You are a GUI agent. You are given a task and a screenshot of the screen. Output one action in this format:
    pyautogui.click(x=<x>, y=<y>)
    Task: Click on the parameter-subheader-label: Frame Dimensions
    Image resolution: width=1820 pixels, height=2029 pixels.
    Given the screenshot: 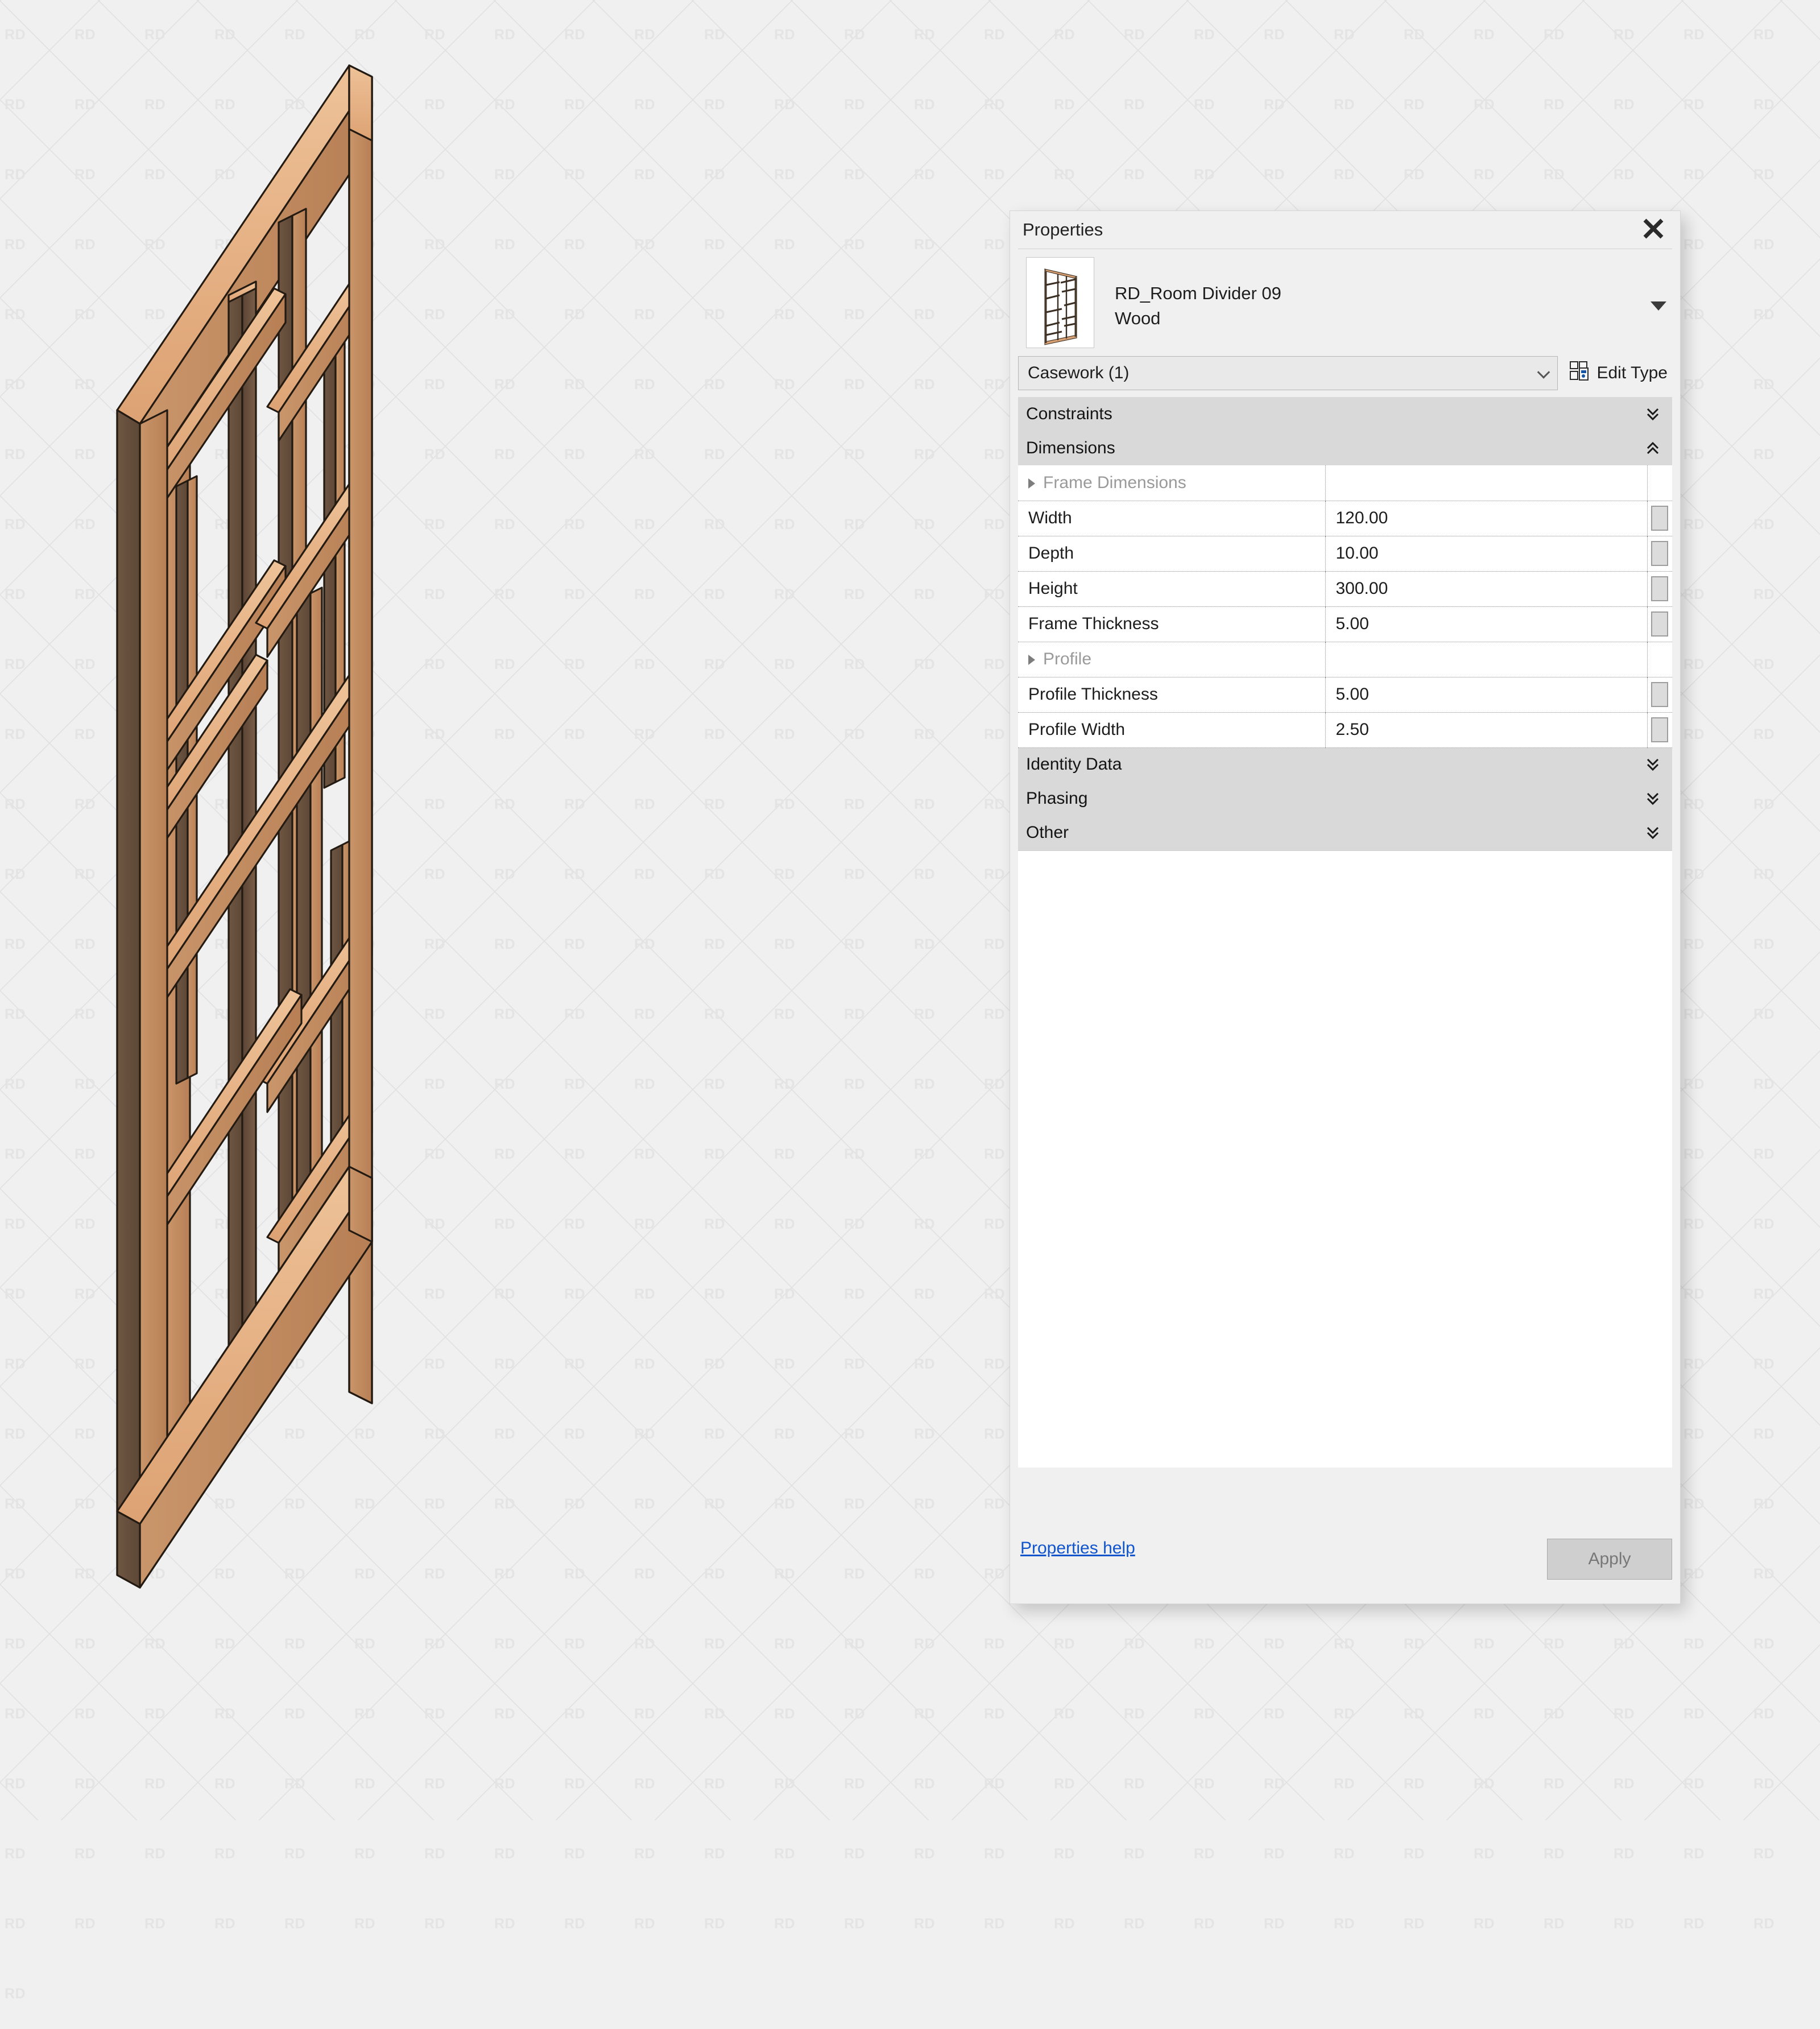 What is the action you would take?
    pyautogui.click(x=1172, y=483)
    